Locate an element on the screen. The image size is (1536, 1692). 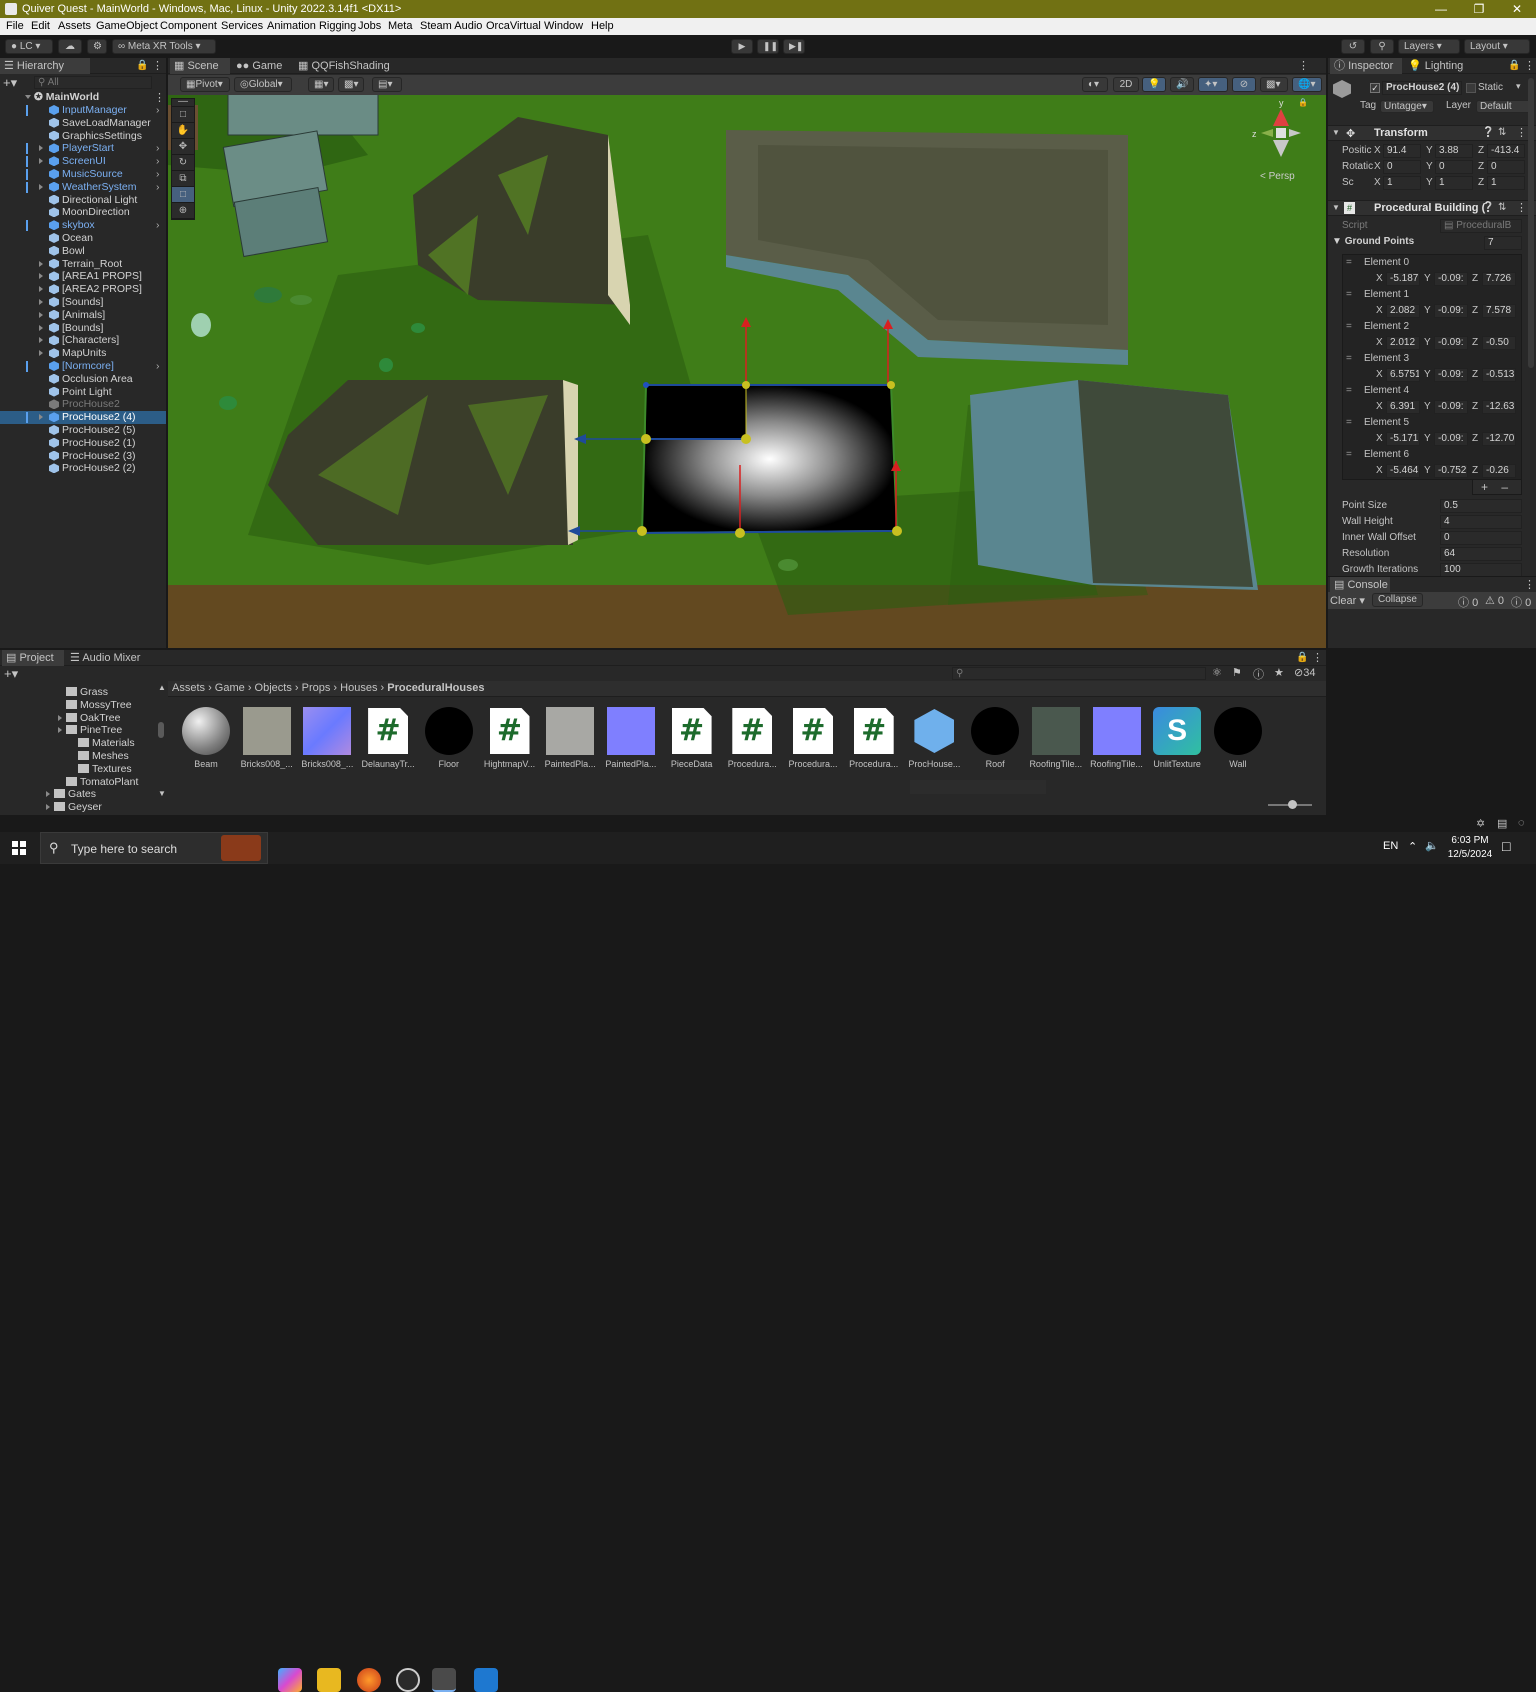
ground-points-count: 7 is located at coordinates (1503, 243).